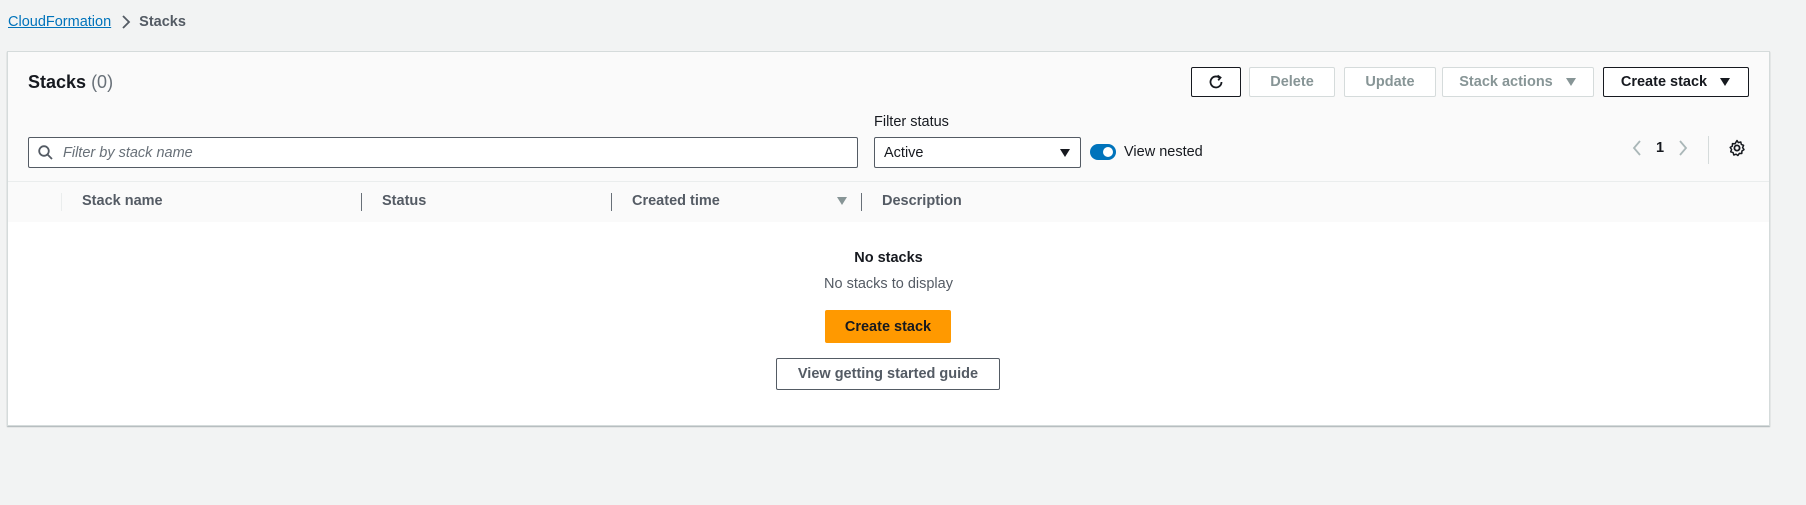  I want to click on update-button: Update, so click(1390, 82).